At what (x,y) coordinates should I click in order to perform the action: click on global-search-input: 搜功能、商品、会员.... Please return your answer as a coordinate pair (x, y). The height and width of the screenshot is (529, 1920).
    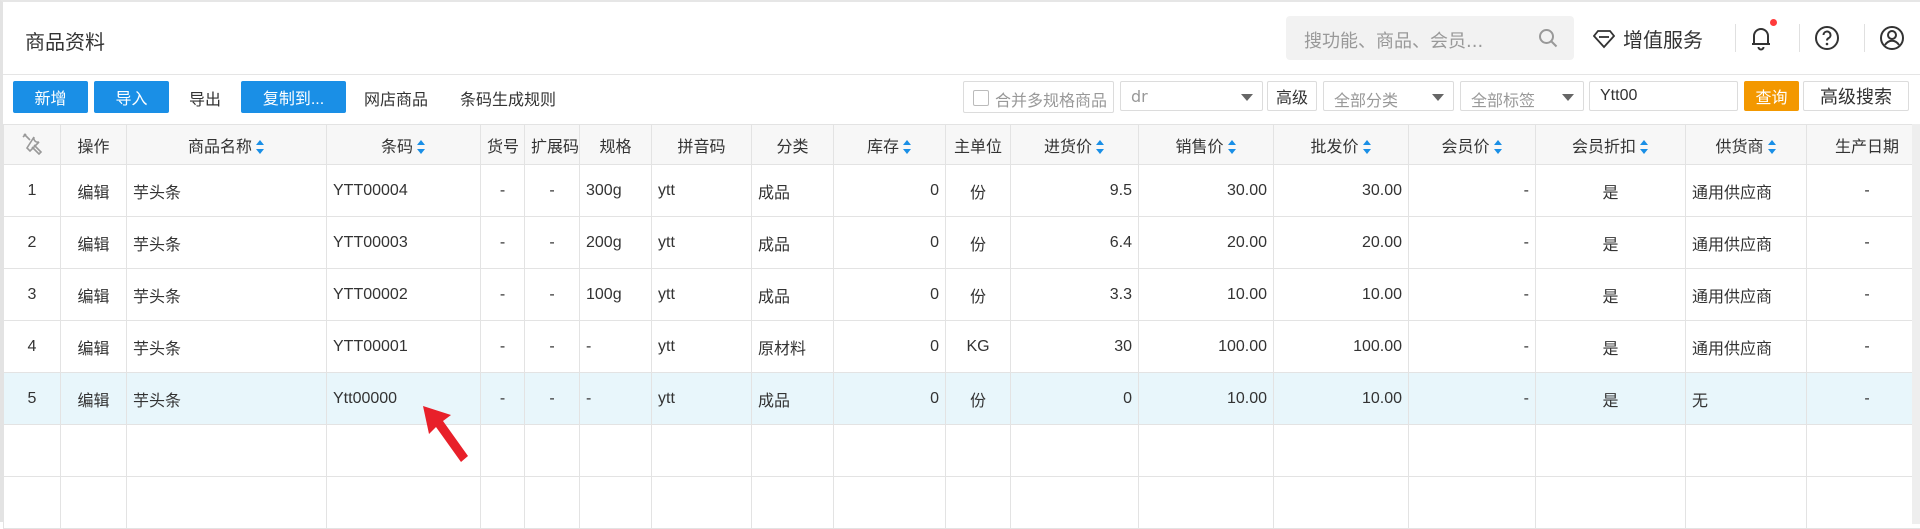
    Looking at the image, I should click on (1430, 38).